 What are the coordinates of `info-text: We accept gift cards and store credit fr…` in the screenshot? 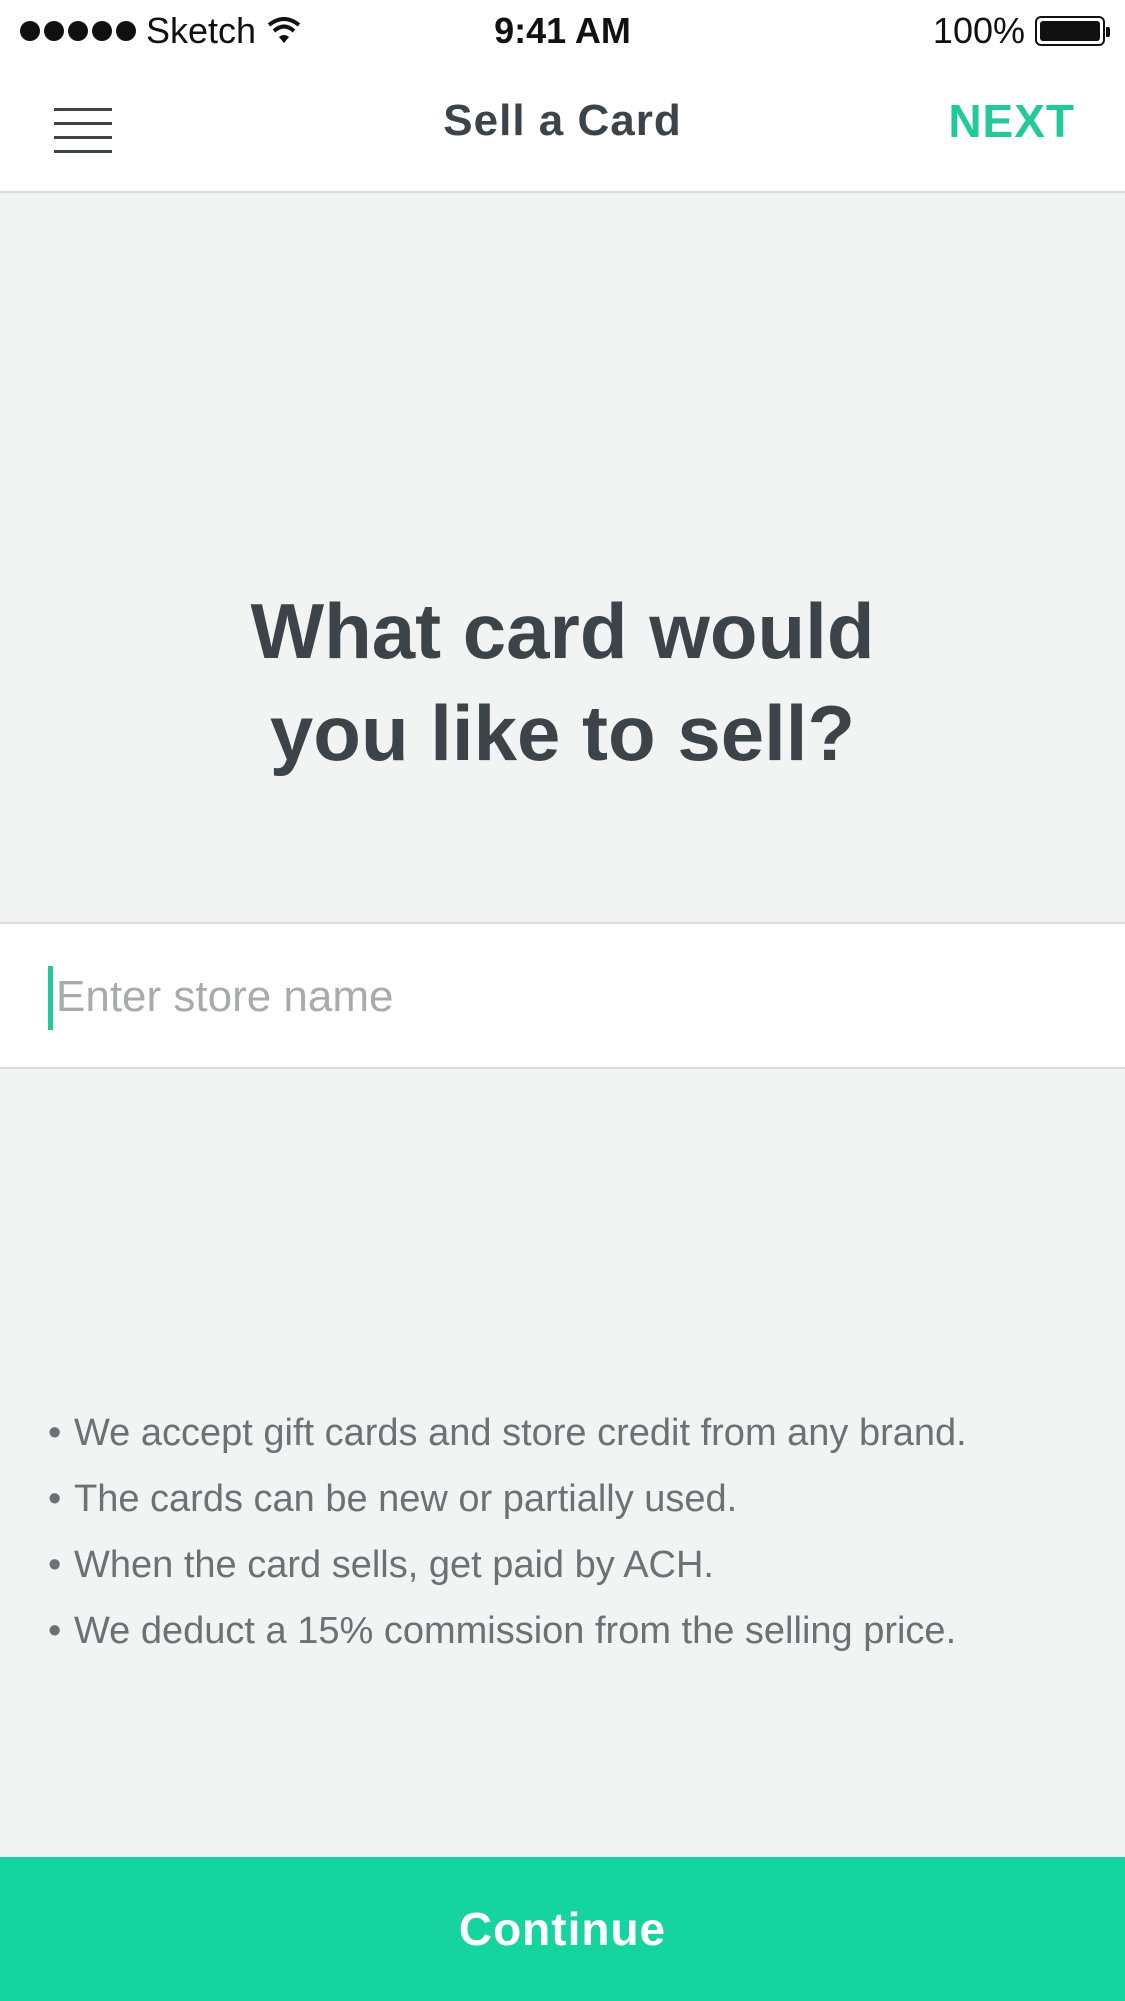 It's located at (520, 1433).